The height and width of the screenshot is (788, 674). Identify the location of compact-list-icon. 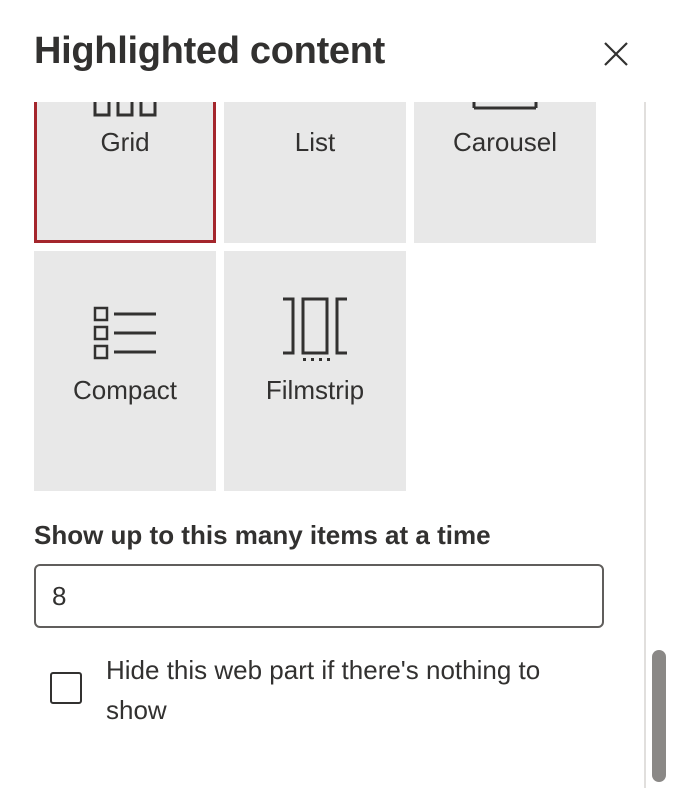
(124, 333).